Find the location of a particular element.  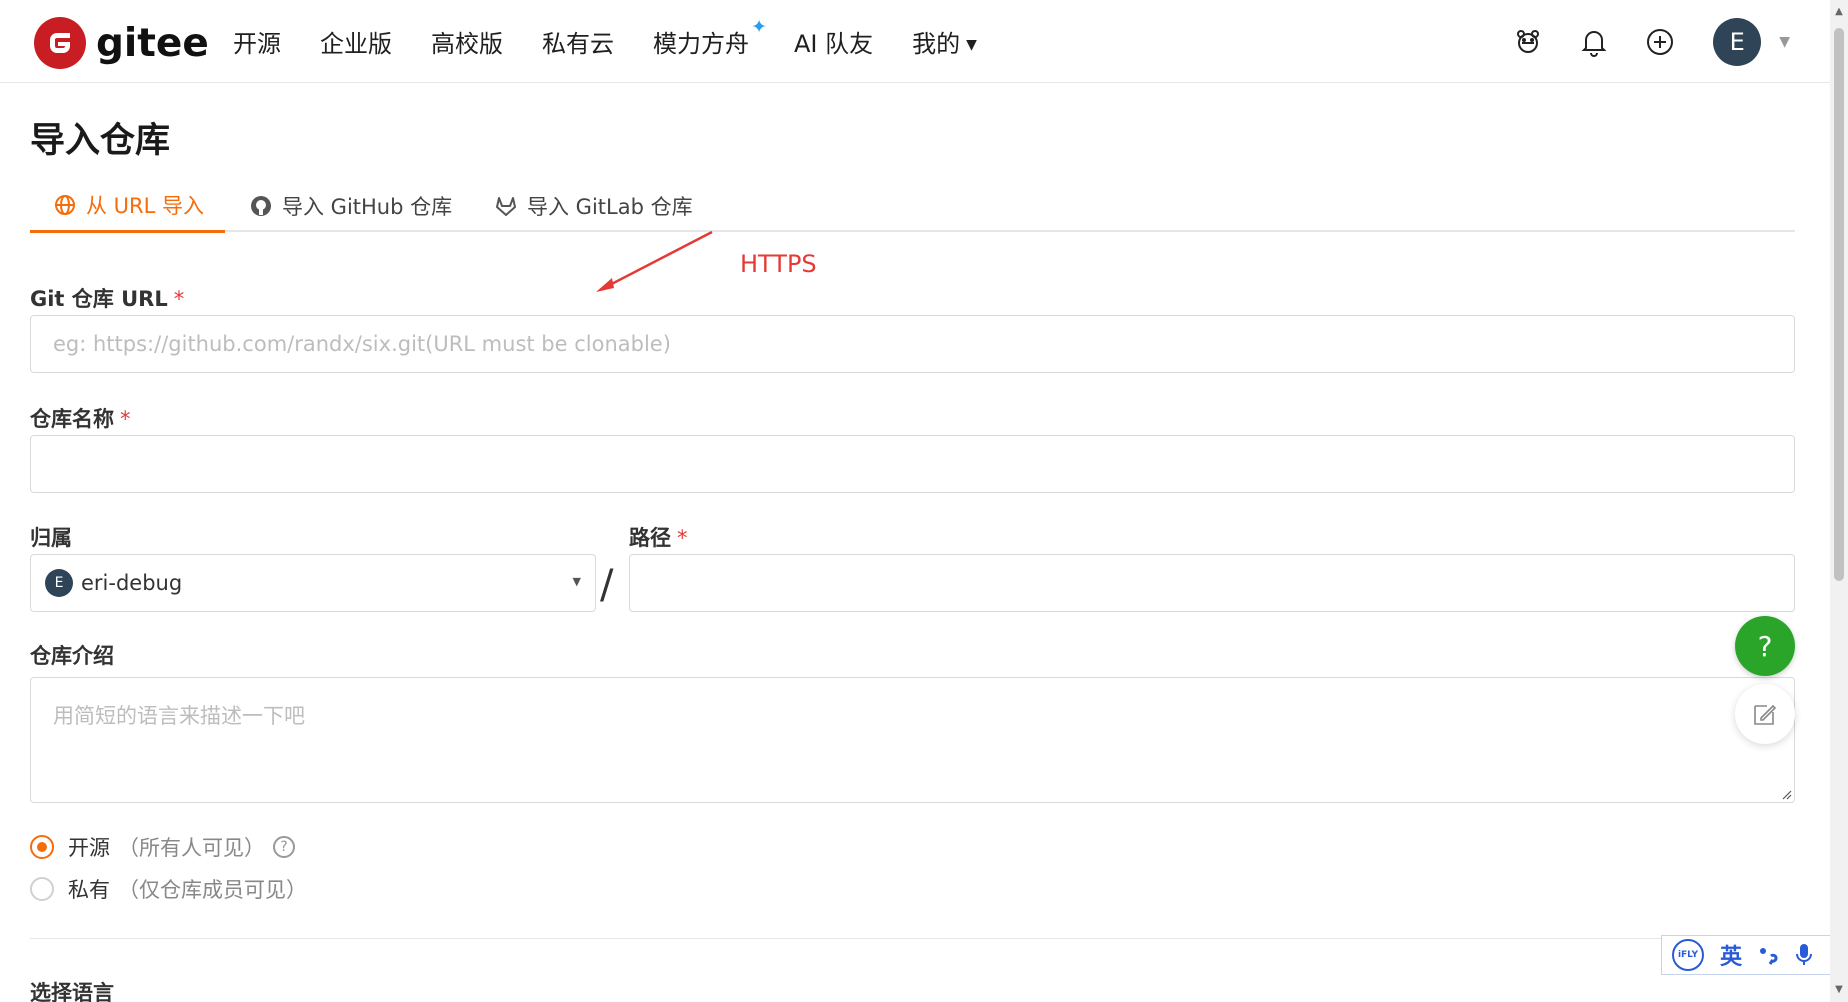

resize-handle-icon is located at coordinates (1786, 794).